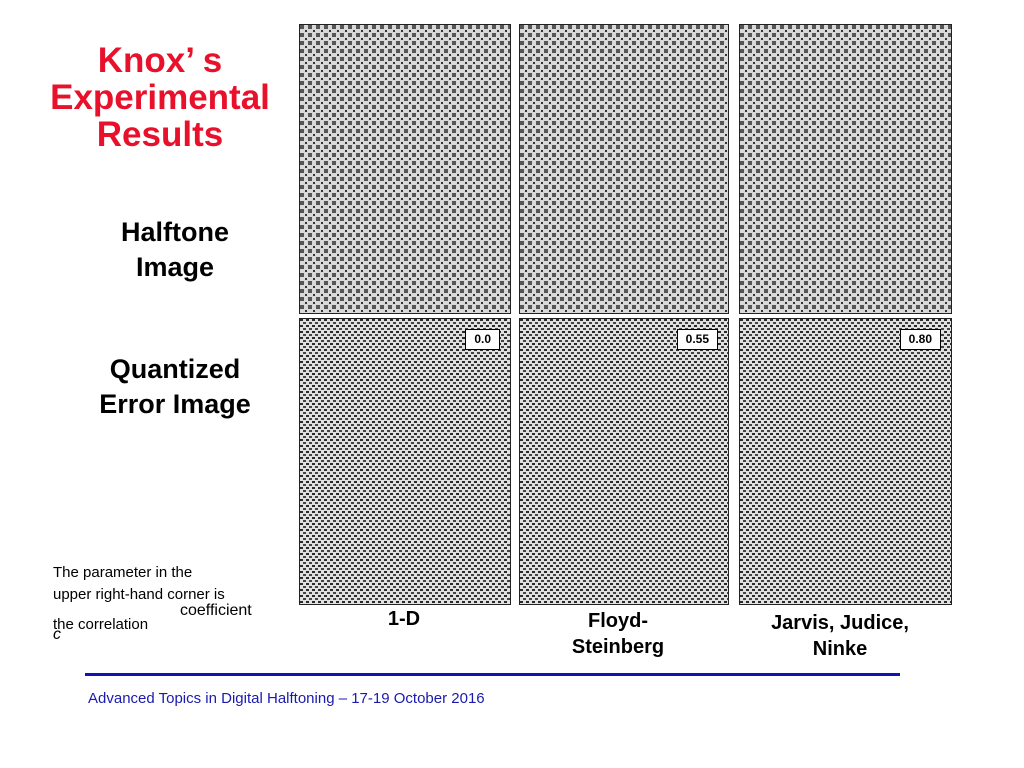 This screenshot has width=1024, height=768. Describe the element at coordinates (175, 250) in the screenshot. I see `halftone-row-label: Halftone Image` at that location.